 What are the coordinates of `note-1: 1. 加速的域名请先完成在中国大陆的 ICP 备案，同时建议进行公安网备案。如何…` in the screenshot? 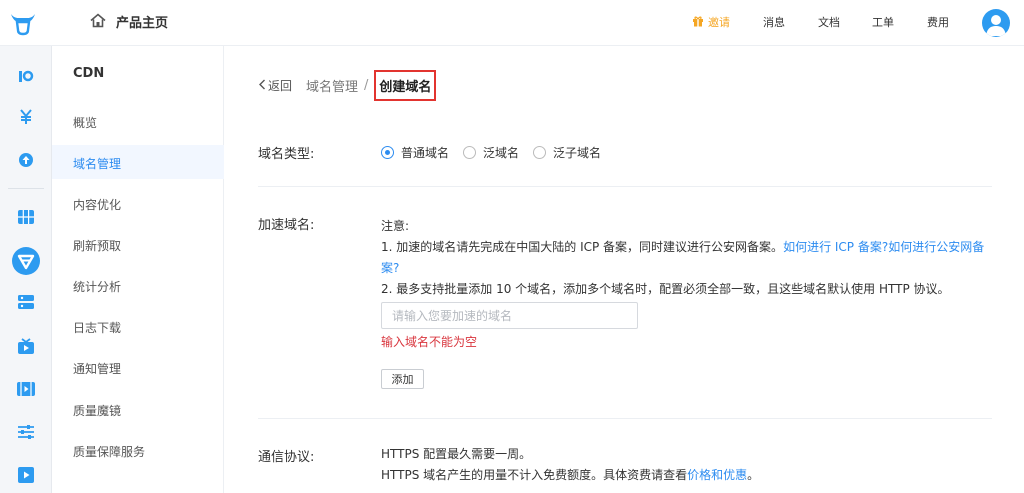 It's located at (687, 258).